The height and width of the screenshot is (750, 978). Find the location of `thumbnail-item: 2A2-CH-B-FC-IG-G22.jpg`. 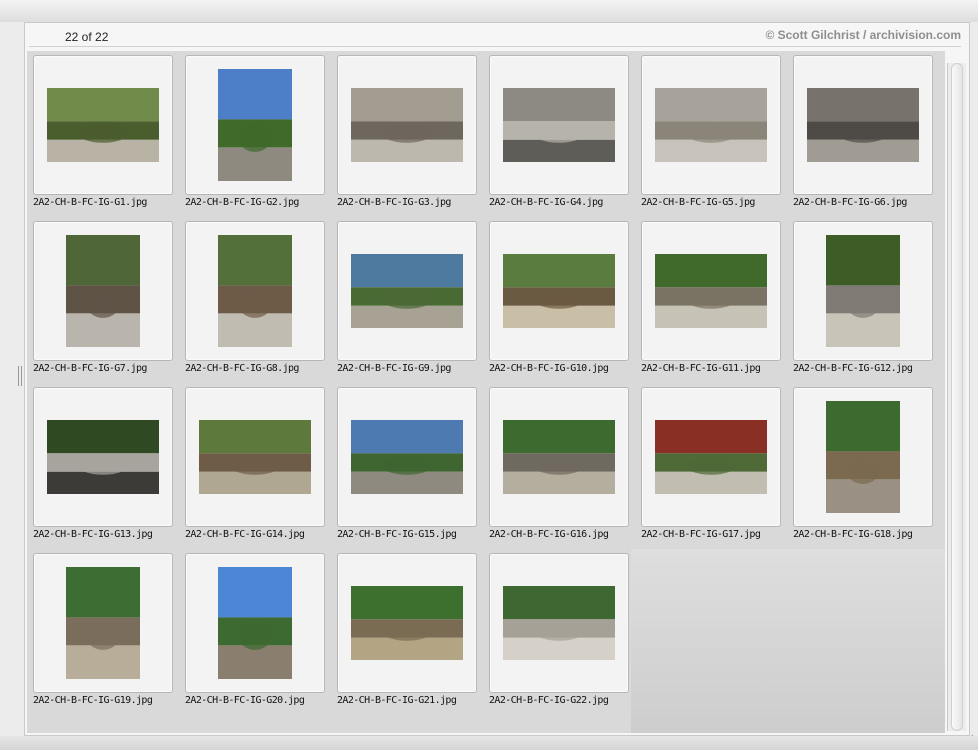

thumbnail-item: 2A2-CH-B-FC-IG-G22.jpg is located at coordinates (559, 632).